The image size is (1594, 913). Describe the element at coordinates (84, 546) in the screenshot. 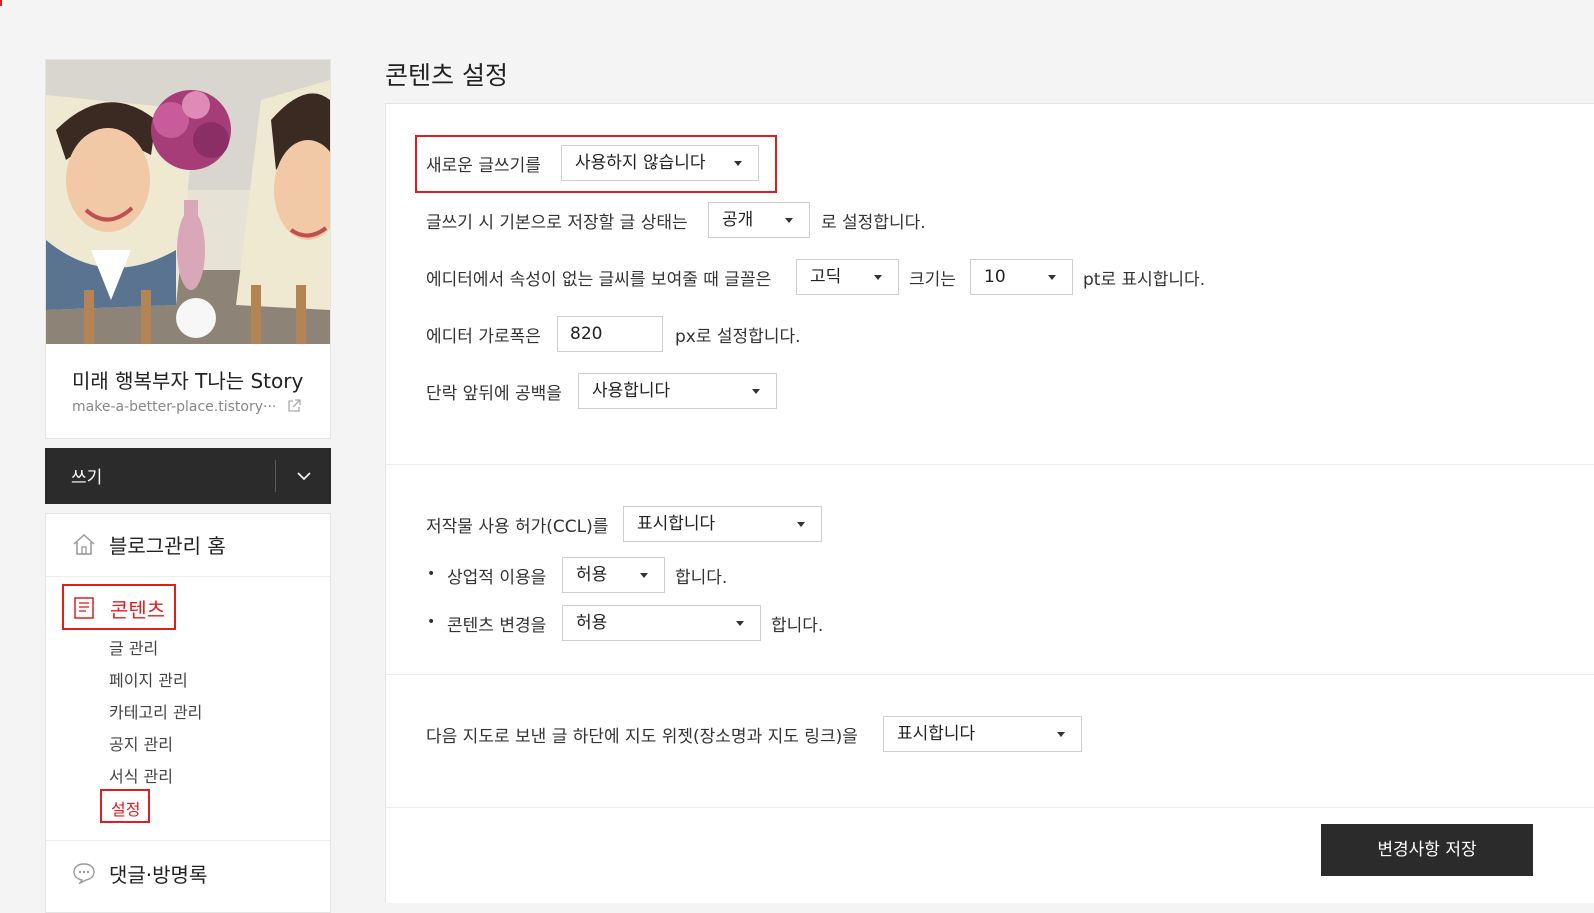

I see `home-icon` at that location.